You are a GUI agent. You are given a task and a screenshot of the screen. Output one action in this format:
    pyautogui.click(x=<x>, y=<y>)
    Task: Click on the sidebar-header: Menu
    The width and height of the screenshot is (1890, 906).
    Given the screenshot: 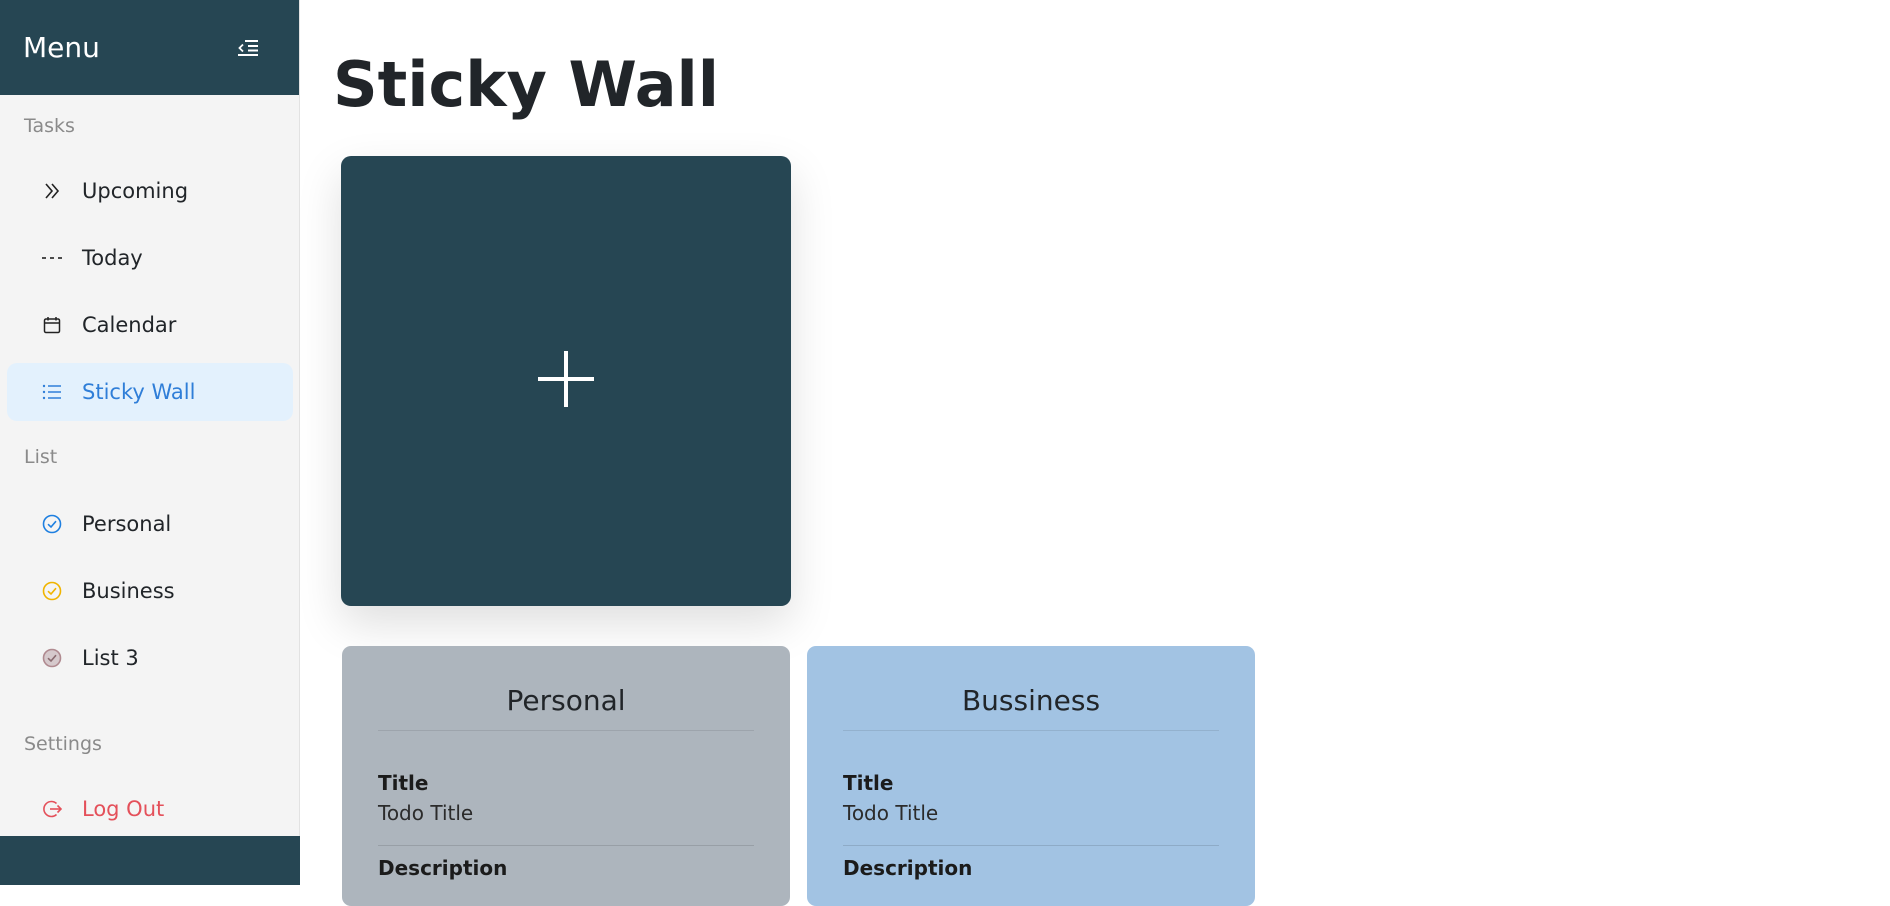 What is the action you would take?
    pyautogui.click(x=149, y=47)
    